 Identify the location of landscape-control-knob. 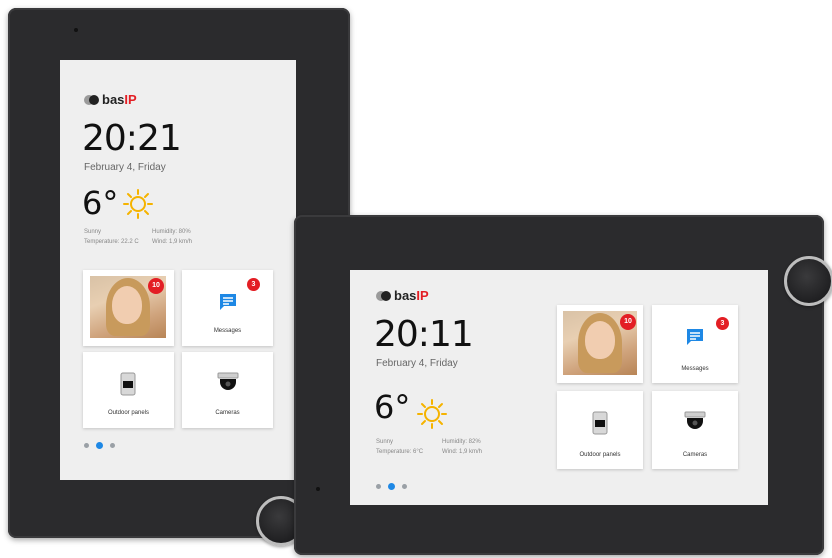
(808, 281).